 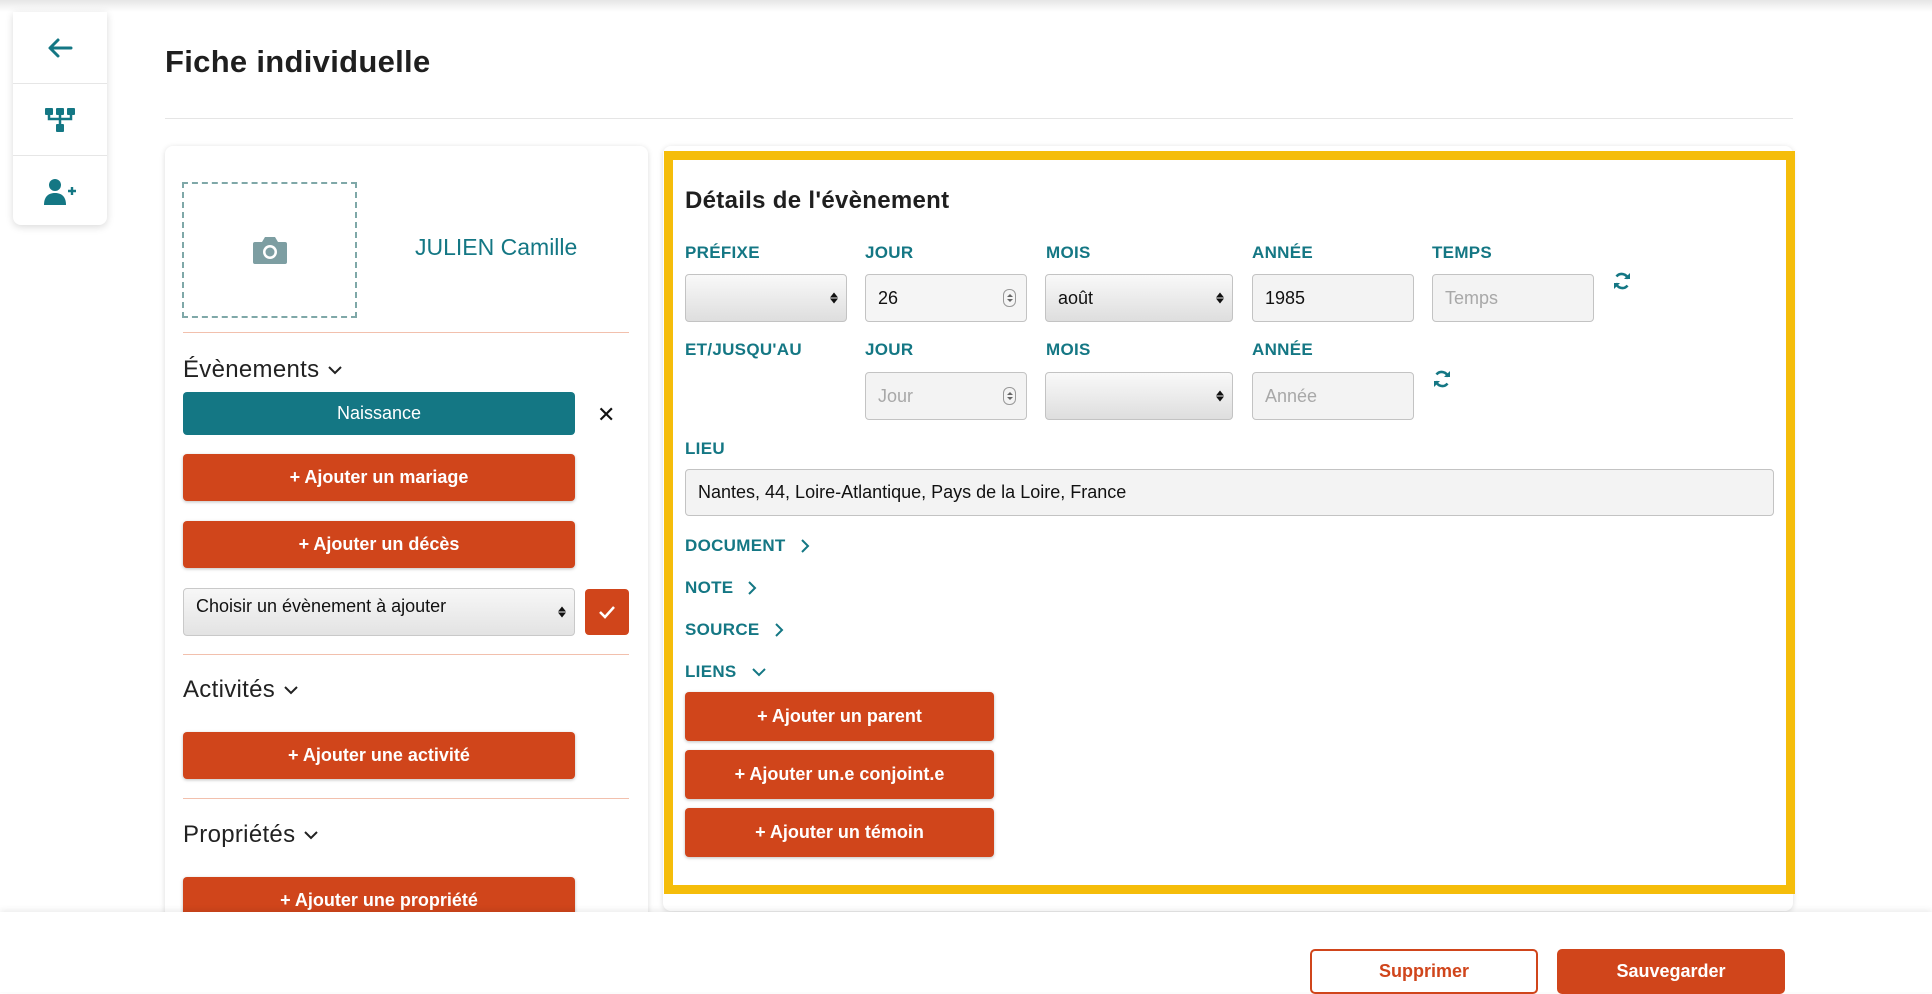 What do you see at coordinates (1291, 395) in the screenshot?
I see `year2-placeholder: Année` at bounding box center [1291, 395].